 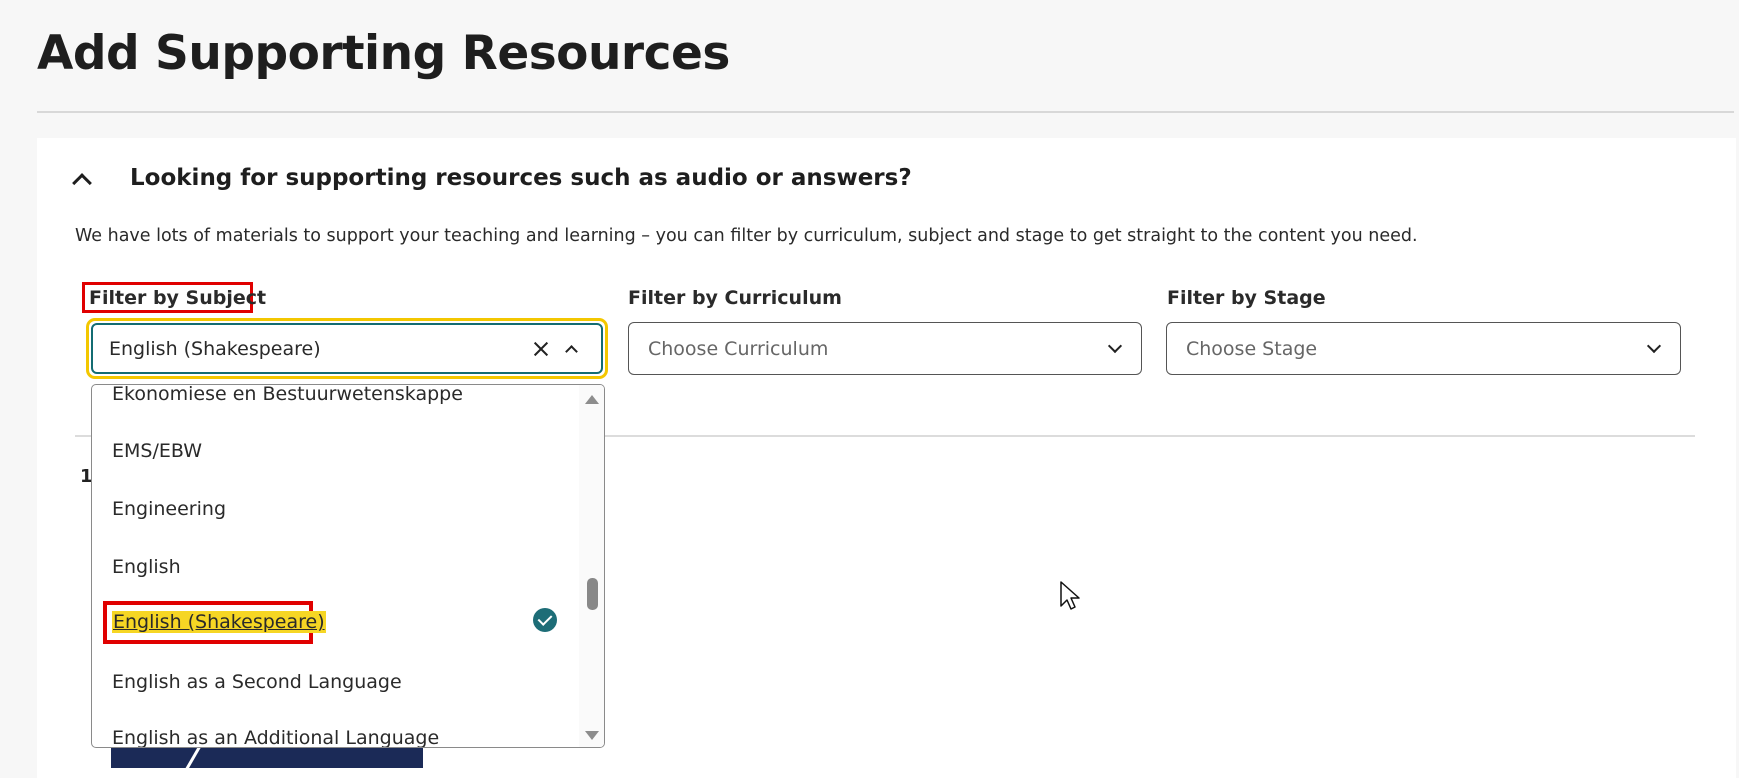 What do you see at coordinates (169, 509) in the screenshot?
I see `subject-option: Engineering` at bounding box center [169, 509].